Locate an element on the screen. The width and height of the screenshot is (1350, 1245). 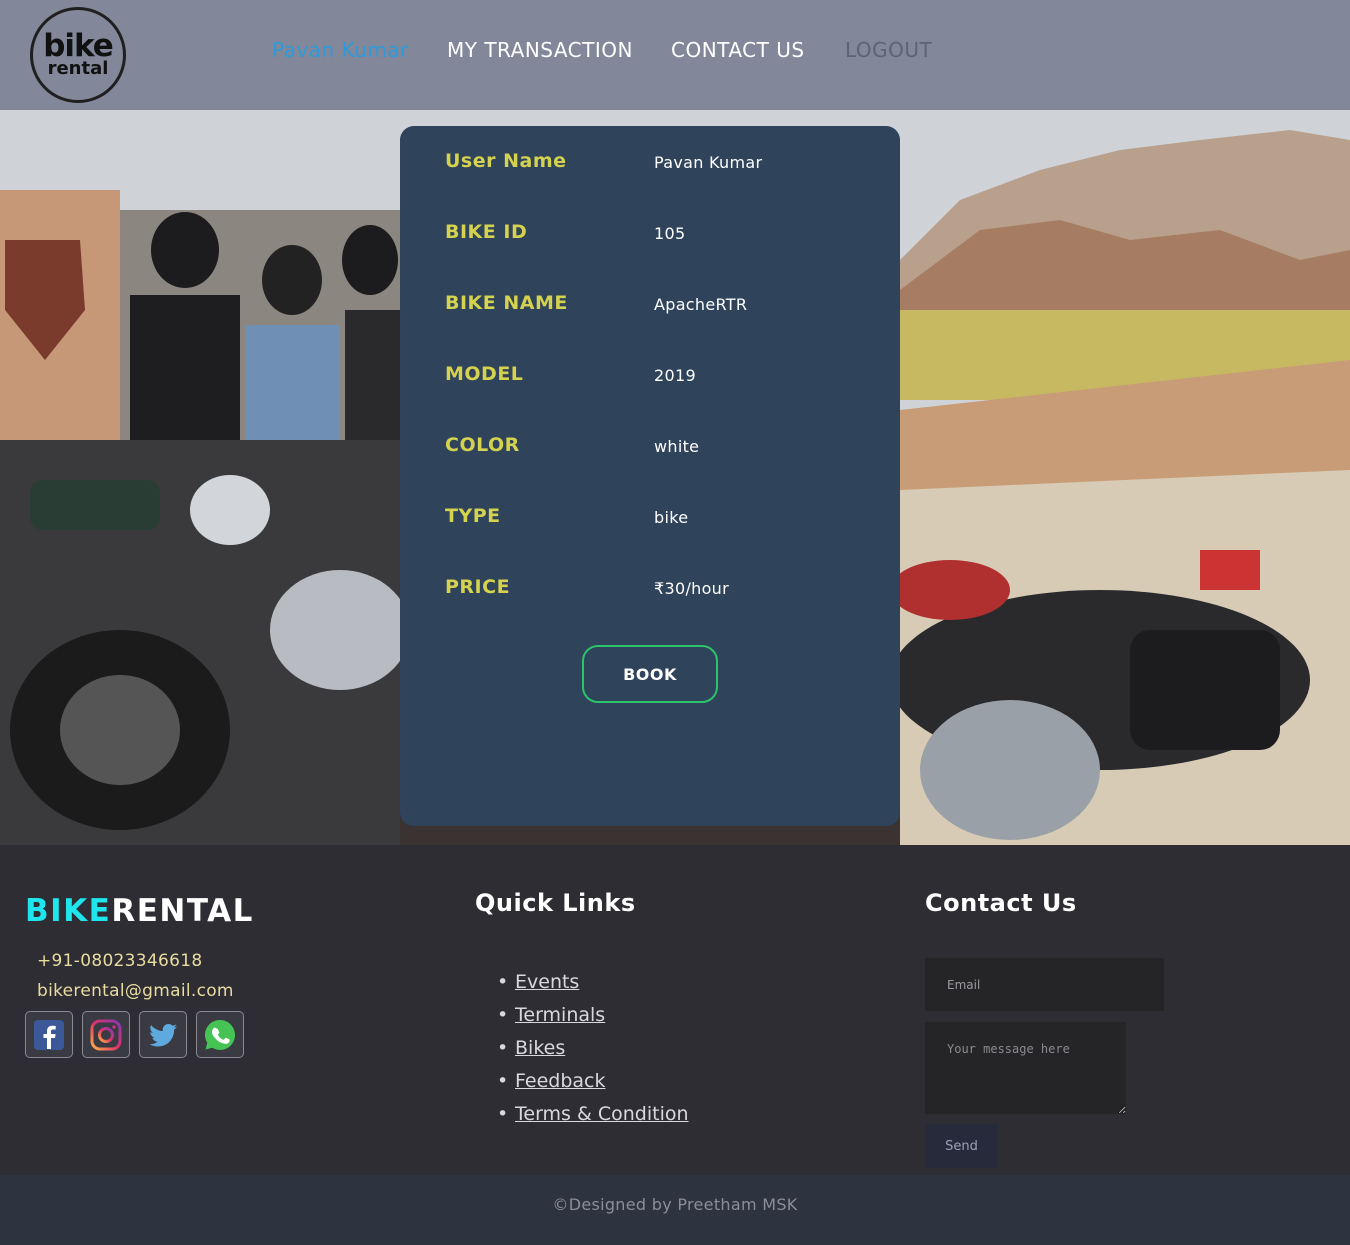
detail-label: COLOR is located at coordinates (482, 445).